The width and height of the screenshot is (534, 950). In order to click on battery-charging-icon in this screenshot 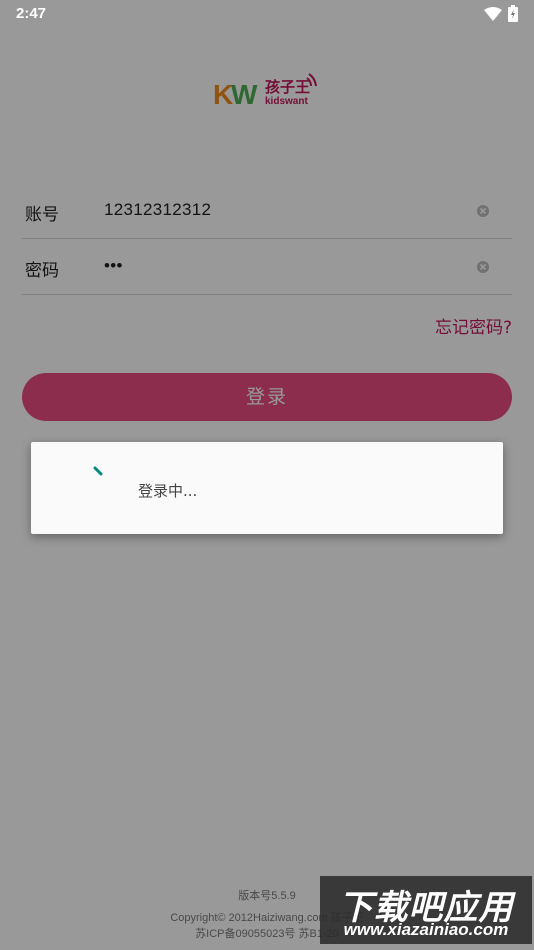, I will do `click(513, 15)`.